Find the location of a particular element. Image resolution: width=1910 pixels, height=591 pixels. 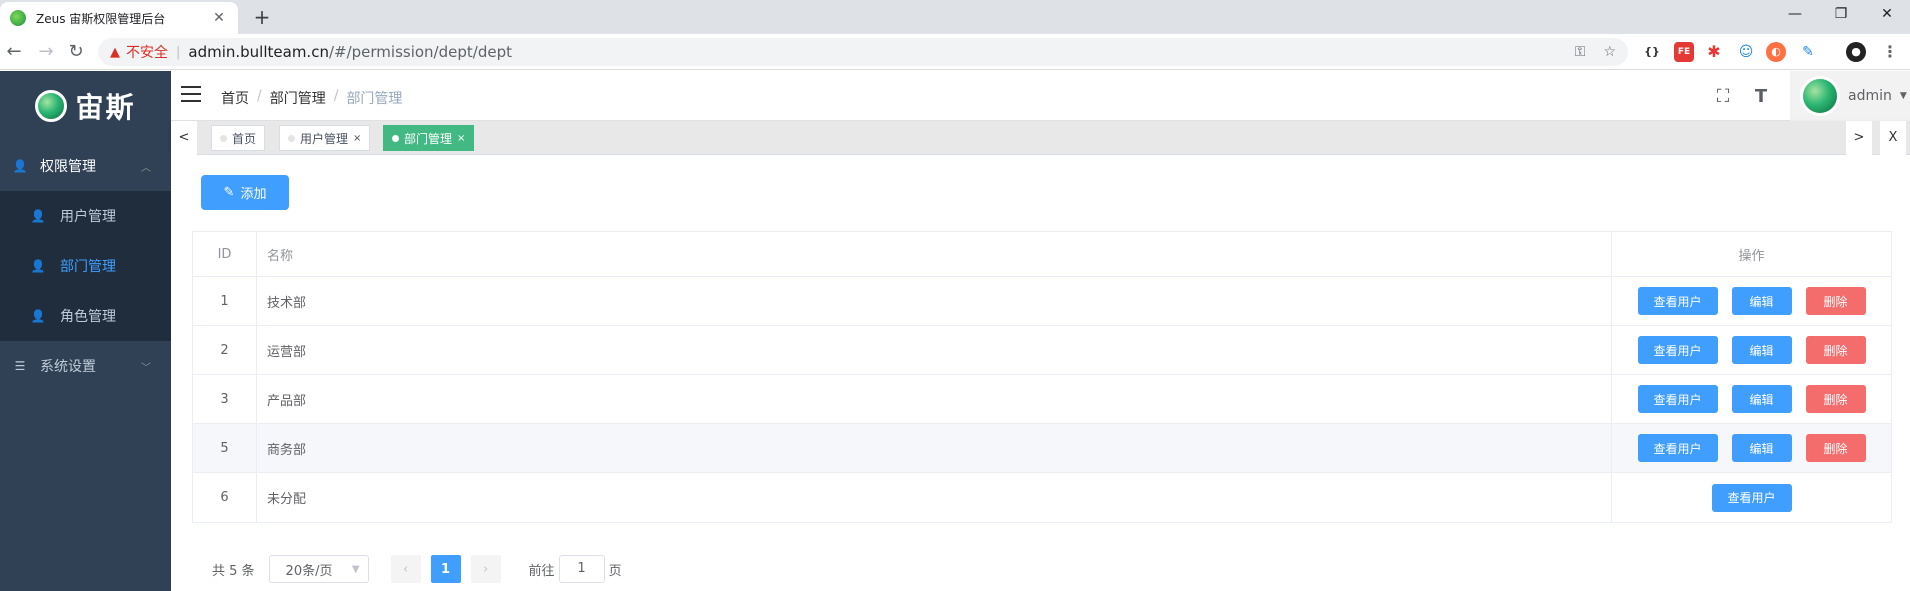

browser-menu-icon: ⋮ is located at coordinates (1890, 52).